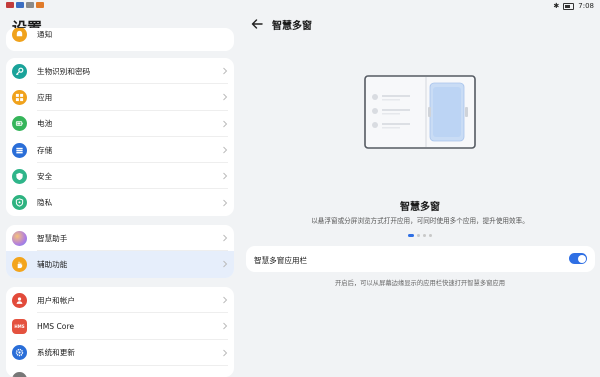 The width and height of the screenshot is (600, 377). What do you see at coordinates (19, 124) in the screenshot?
I see `battery-icon` at bounding box center [19, 124].